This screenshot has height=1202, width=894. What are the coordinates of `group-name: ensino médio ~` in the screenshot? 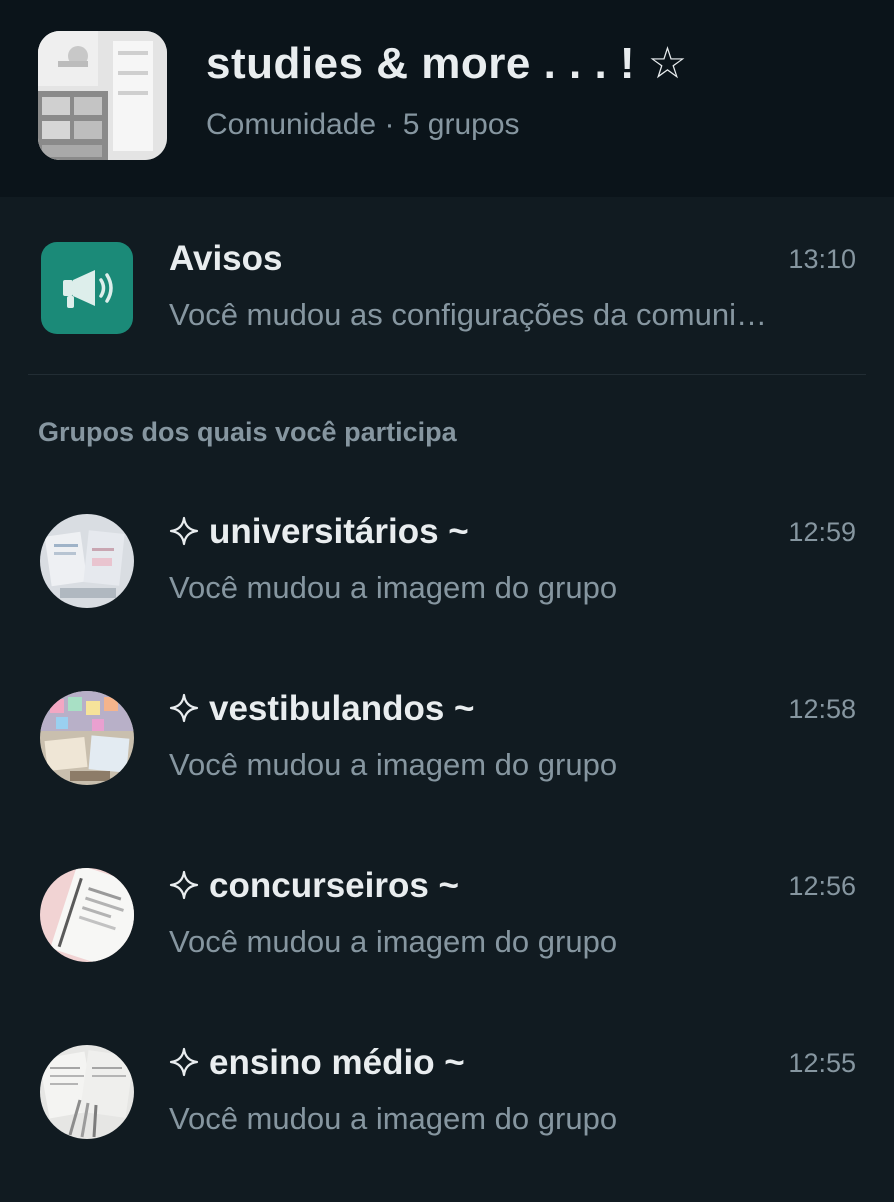 It's located at (317, 1063).